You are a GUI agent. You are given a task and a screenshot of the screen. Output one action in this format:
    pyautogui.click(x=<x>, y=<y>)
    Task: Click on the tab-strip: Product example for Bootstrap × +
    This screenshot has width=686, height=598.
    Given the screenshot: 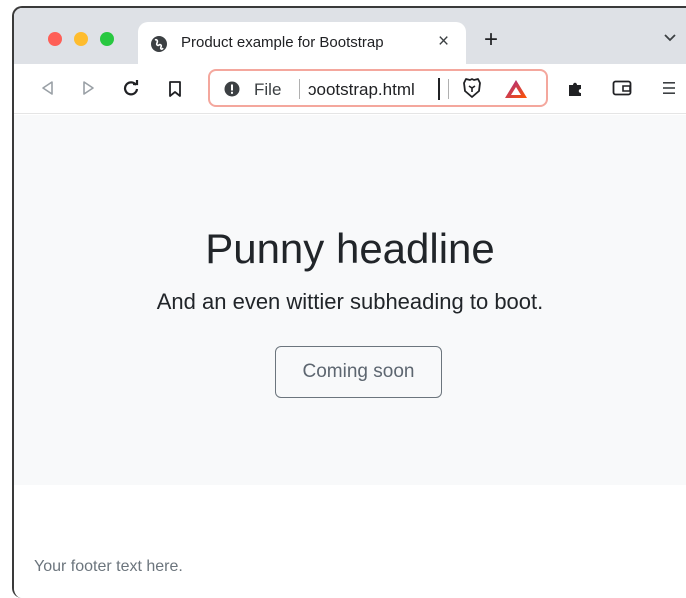 What is the action you would take?
    pyautogui.click(x=350, y=36)
    